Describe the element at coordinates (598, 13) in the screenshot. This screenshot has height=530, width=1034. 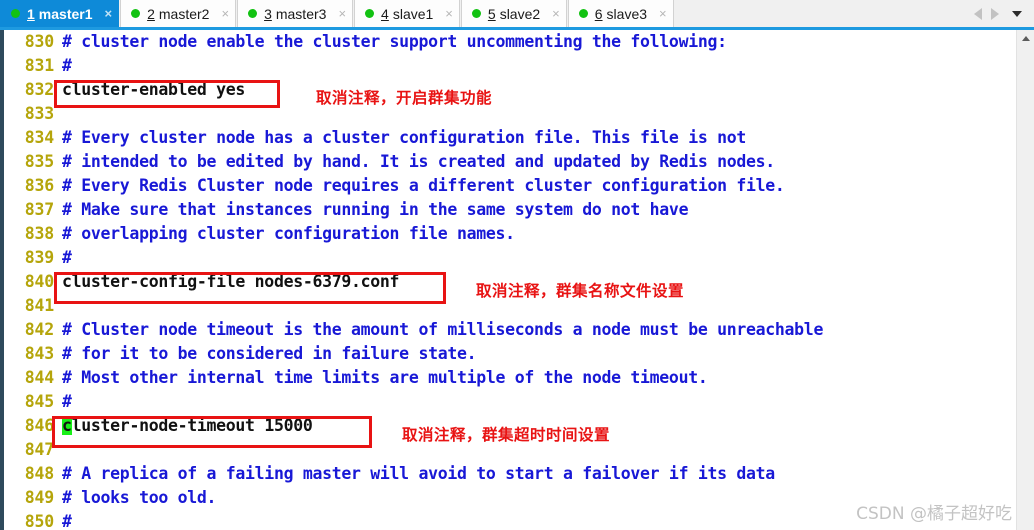
I see `tab-index: 6` at that location.